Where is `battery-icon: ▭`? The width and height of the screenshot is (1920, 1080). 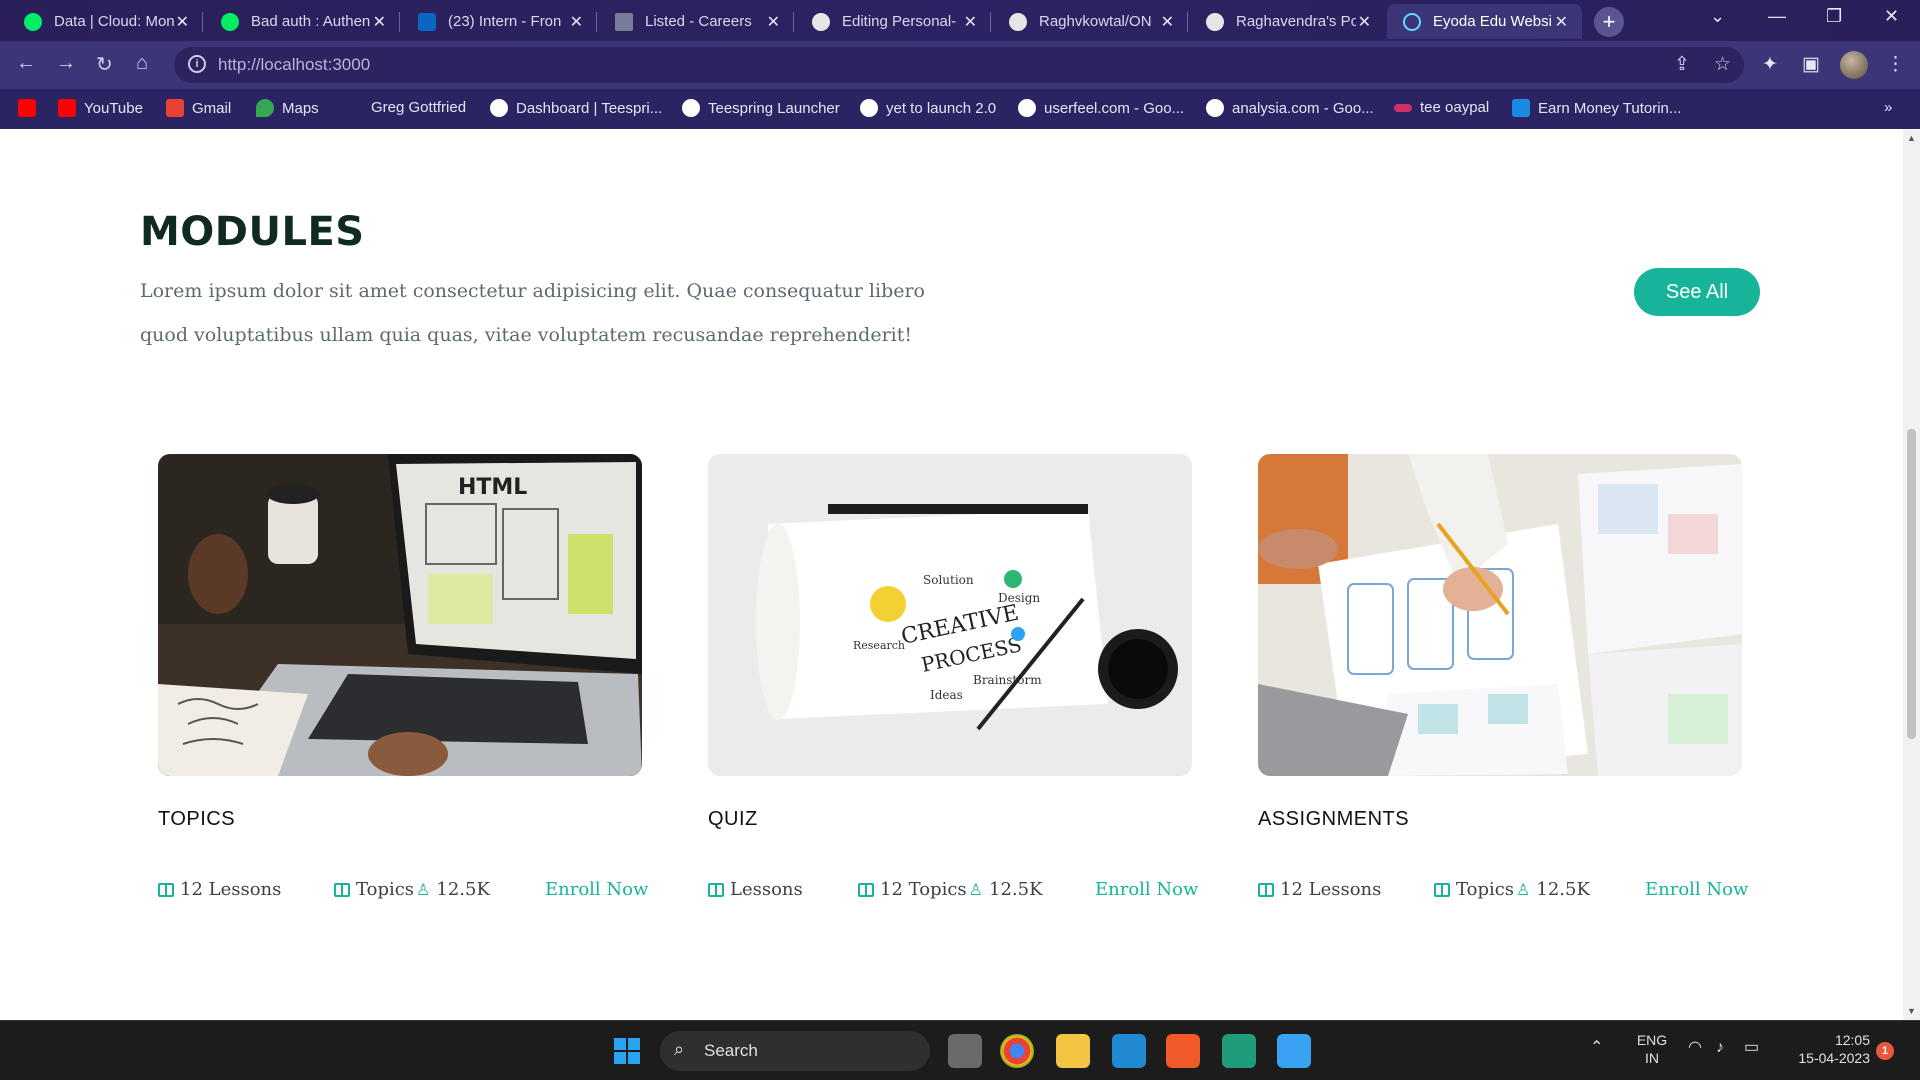 battery-icon: ▭ is located at coordinates (1751, 1048).